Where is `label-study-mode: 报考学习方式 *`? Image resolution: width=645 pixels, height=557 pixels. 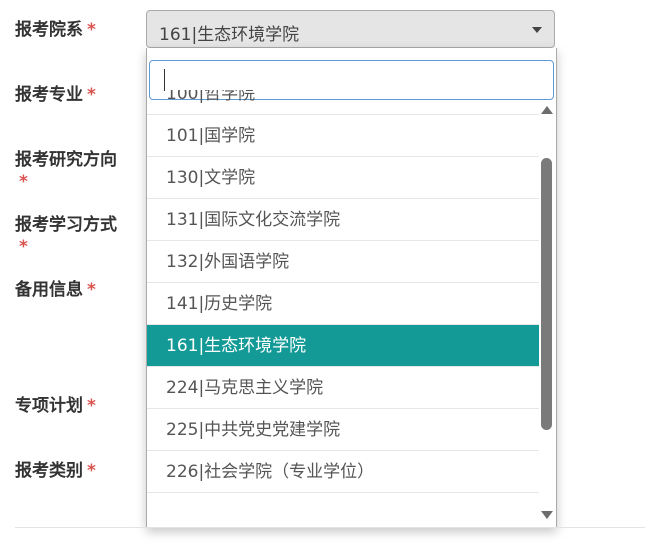
label-study-mode: 报考学习方式 * is located at coordinates (77, 236).